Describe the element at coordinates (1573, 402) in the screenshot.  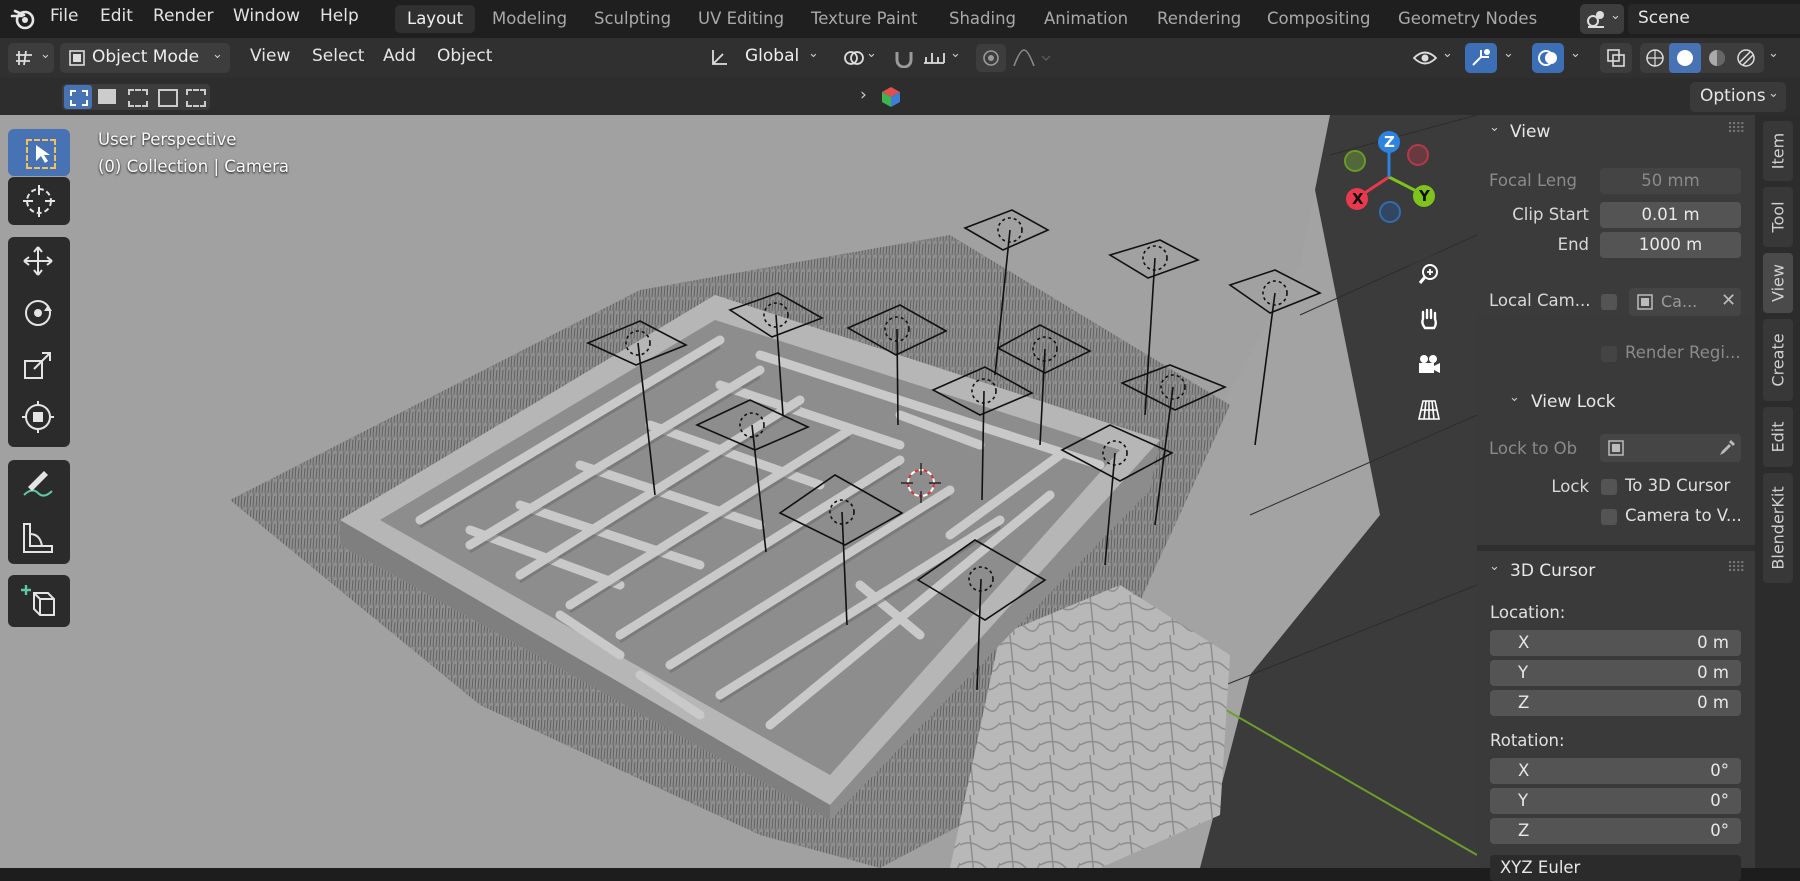
I see `view-lock-title: View Lock` at that location.